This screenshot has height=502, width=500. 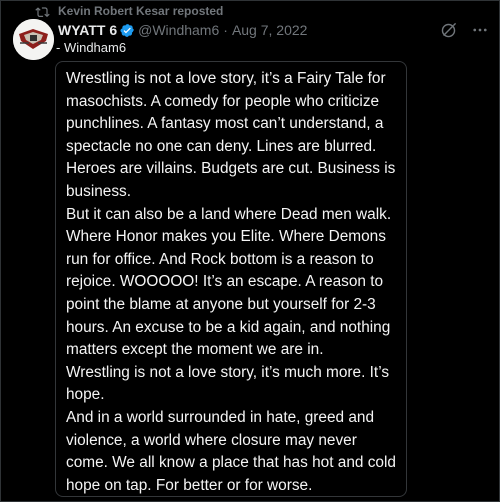 What do you see at coordinates (195, 350) in the screenshot?
I see `note-line: matters except the moment we are in.` at bounding box center [195, 350].